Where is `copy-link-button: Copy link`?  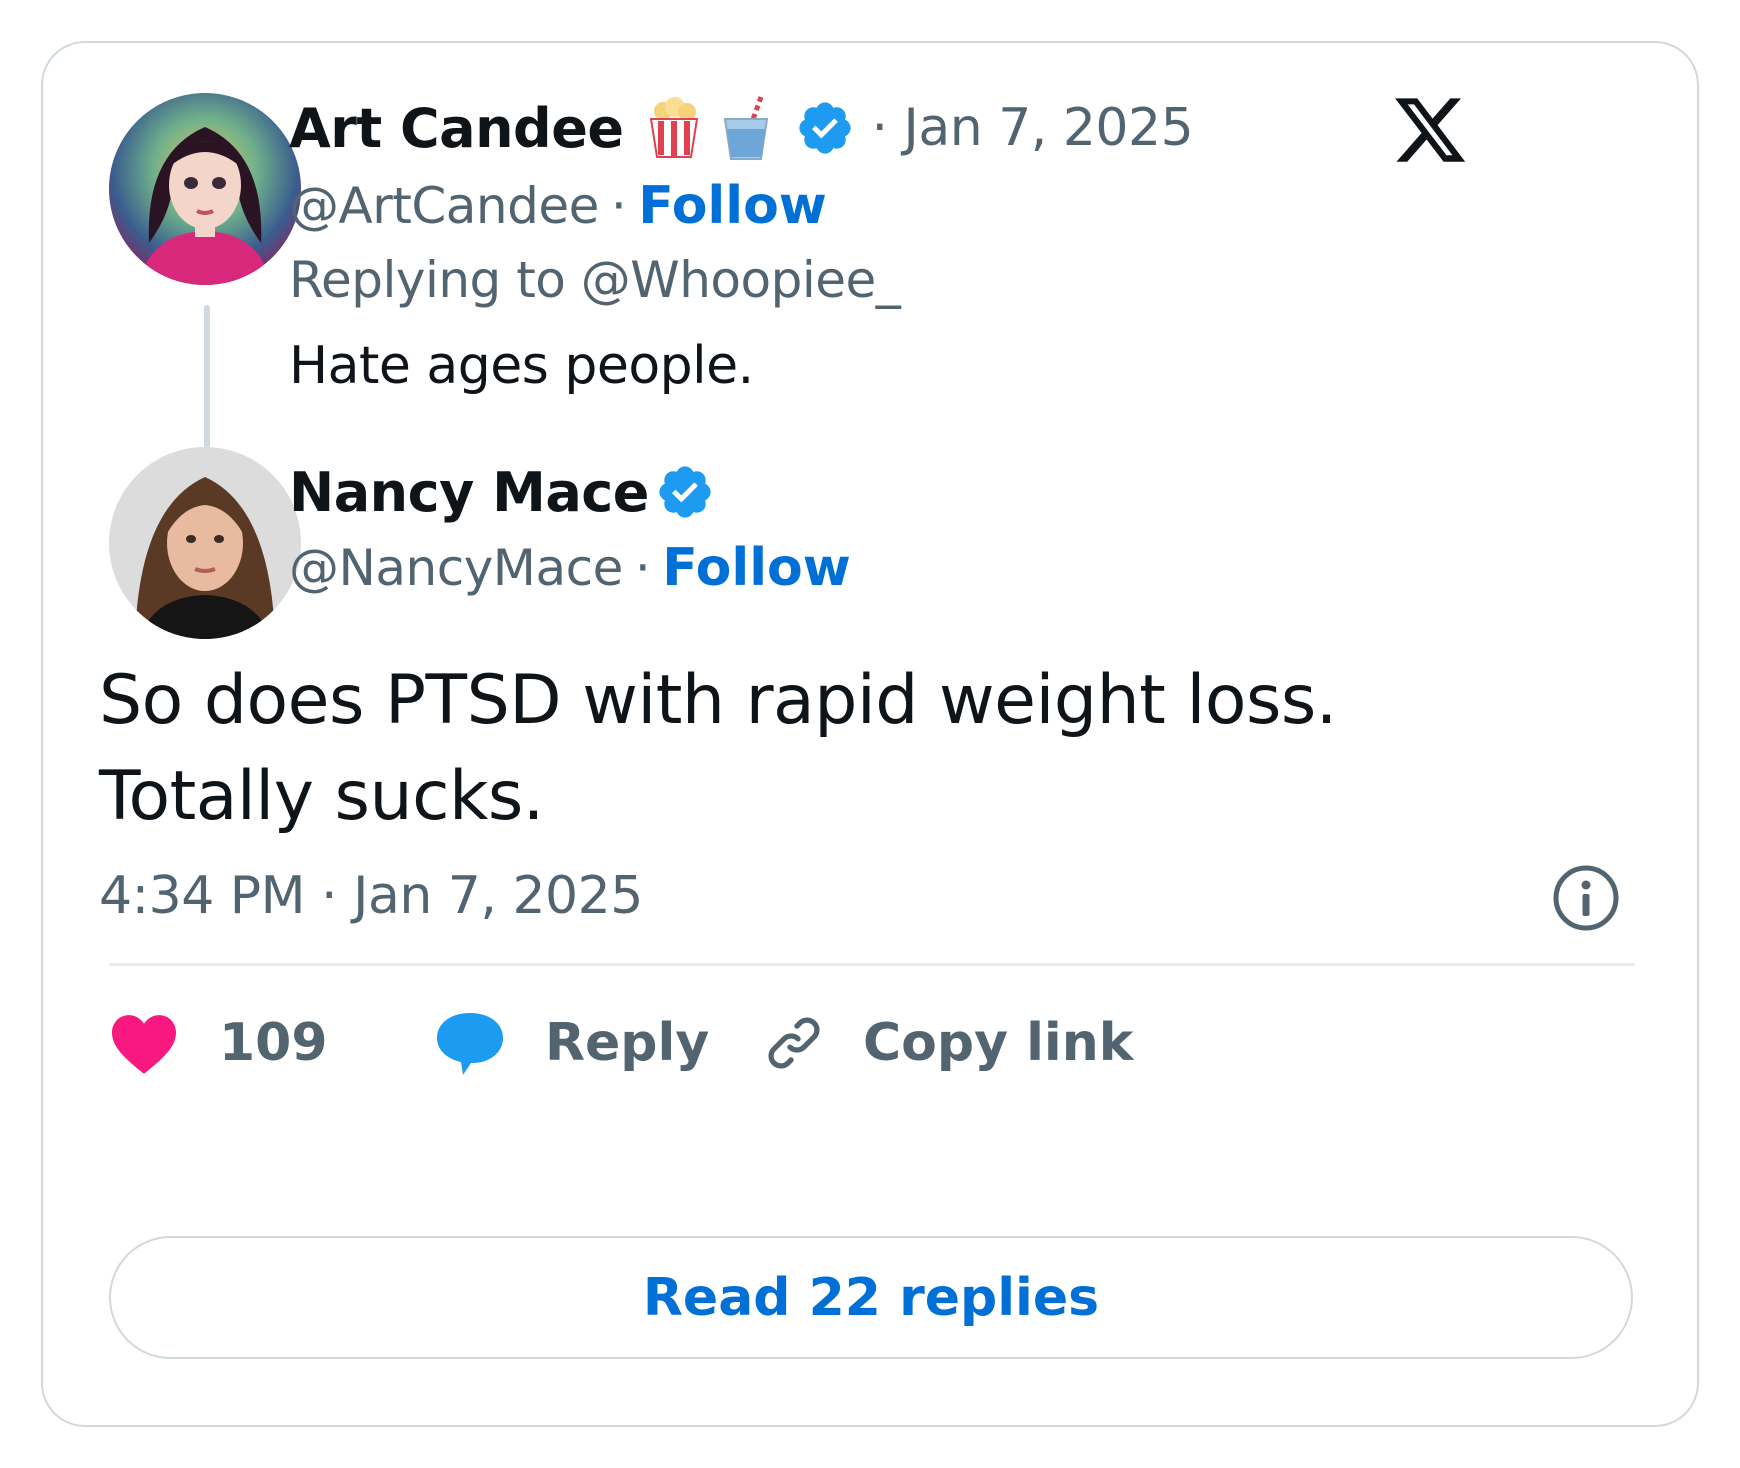
copy-link-button: Copy link is located at coordinates (946, 1043).